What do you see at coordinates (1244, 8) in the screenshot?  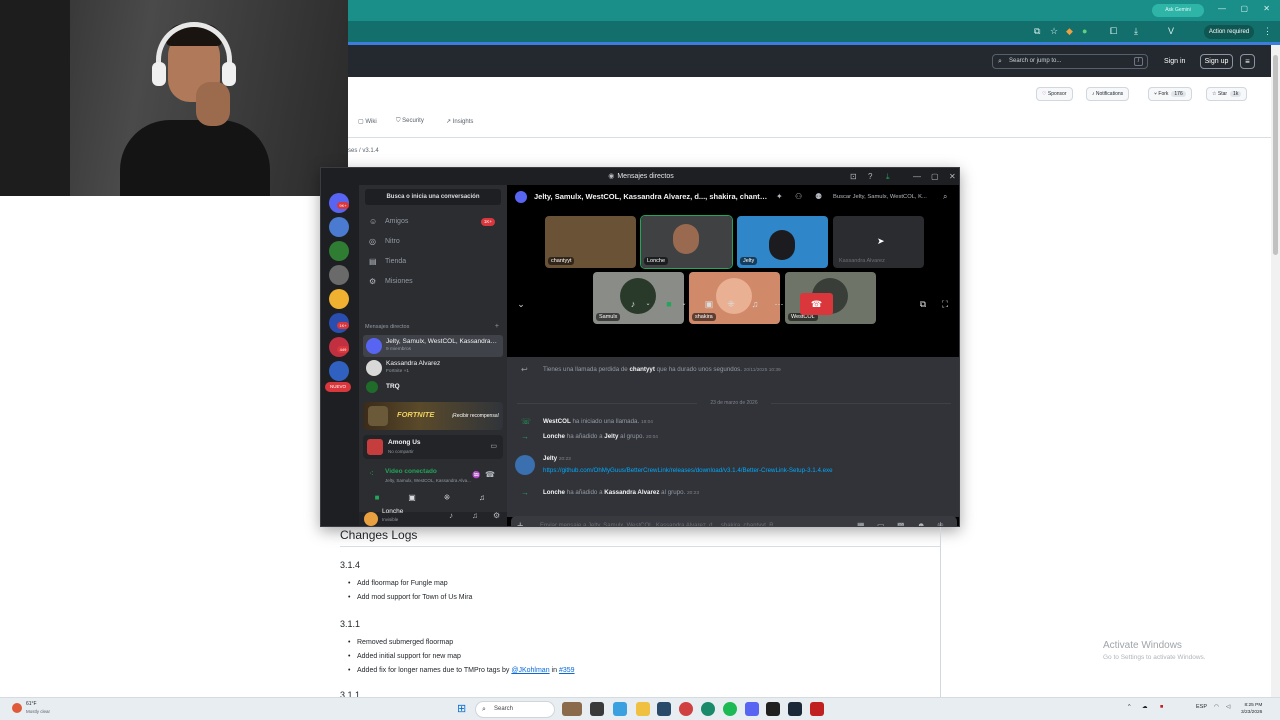 I see `maximize-icon: ▢` at bounding box center [1244, 8].